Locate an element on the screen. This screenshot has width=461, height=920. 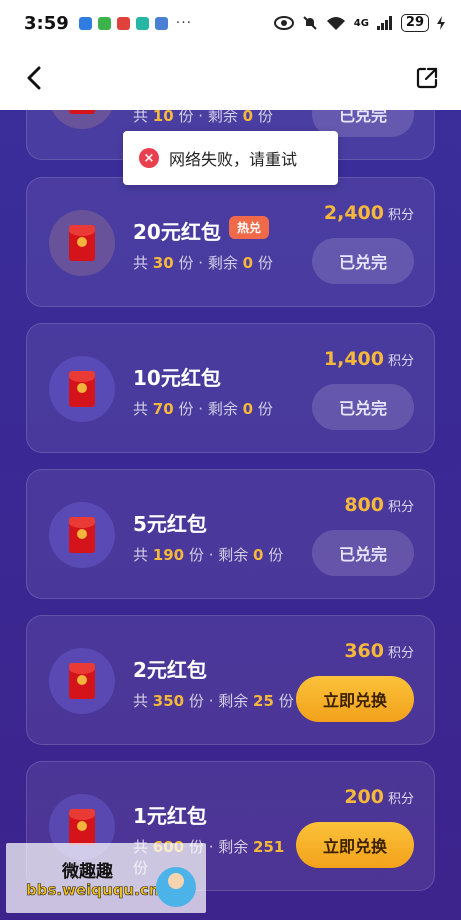
charging-icon is located at coordinates (441, 23).